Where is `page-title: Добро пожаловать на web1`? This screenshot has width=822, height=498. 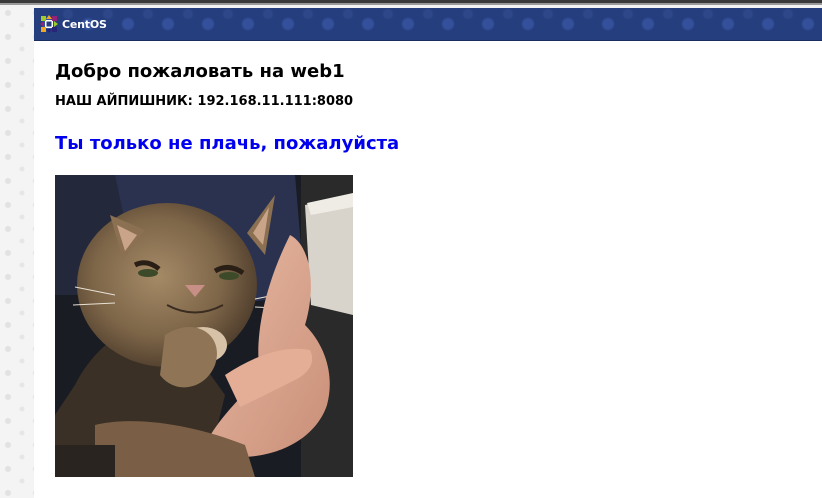 page-title: Добро пожаловать на web1 is located at coordinates (200, 71).